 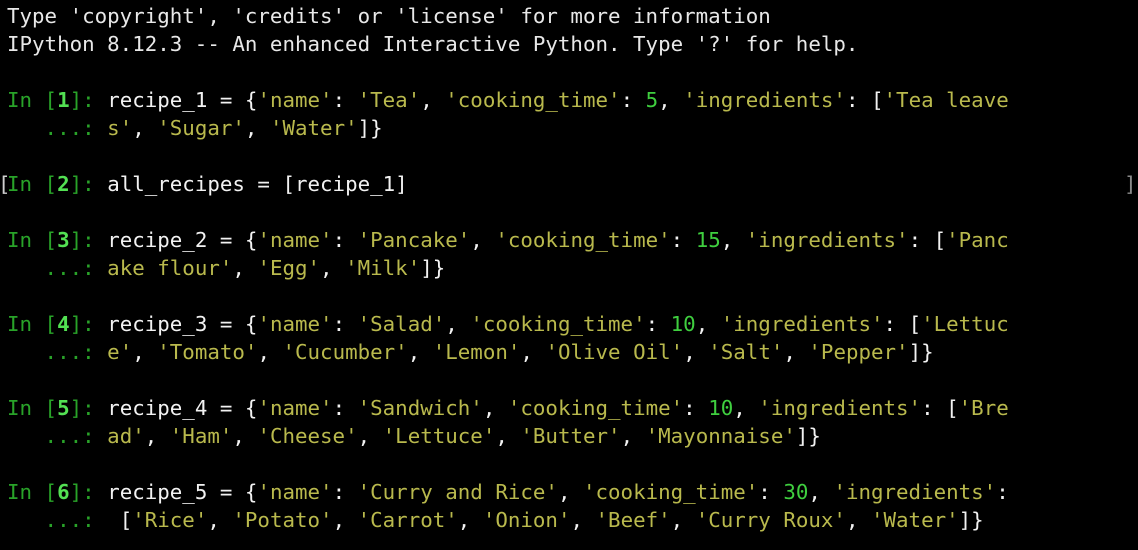 What do you see at coordinates (770, 520) in the screenshot?
I see `string-literal: 'Curry Roux'` at bounding box center [770, 520].